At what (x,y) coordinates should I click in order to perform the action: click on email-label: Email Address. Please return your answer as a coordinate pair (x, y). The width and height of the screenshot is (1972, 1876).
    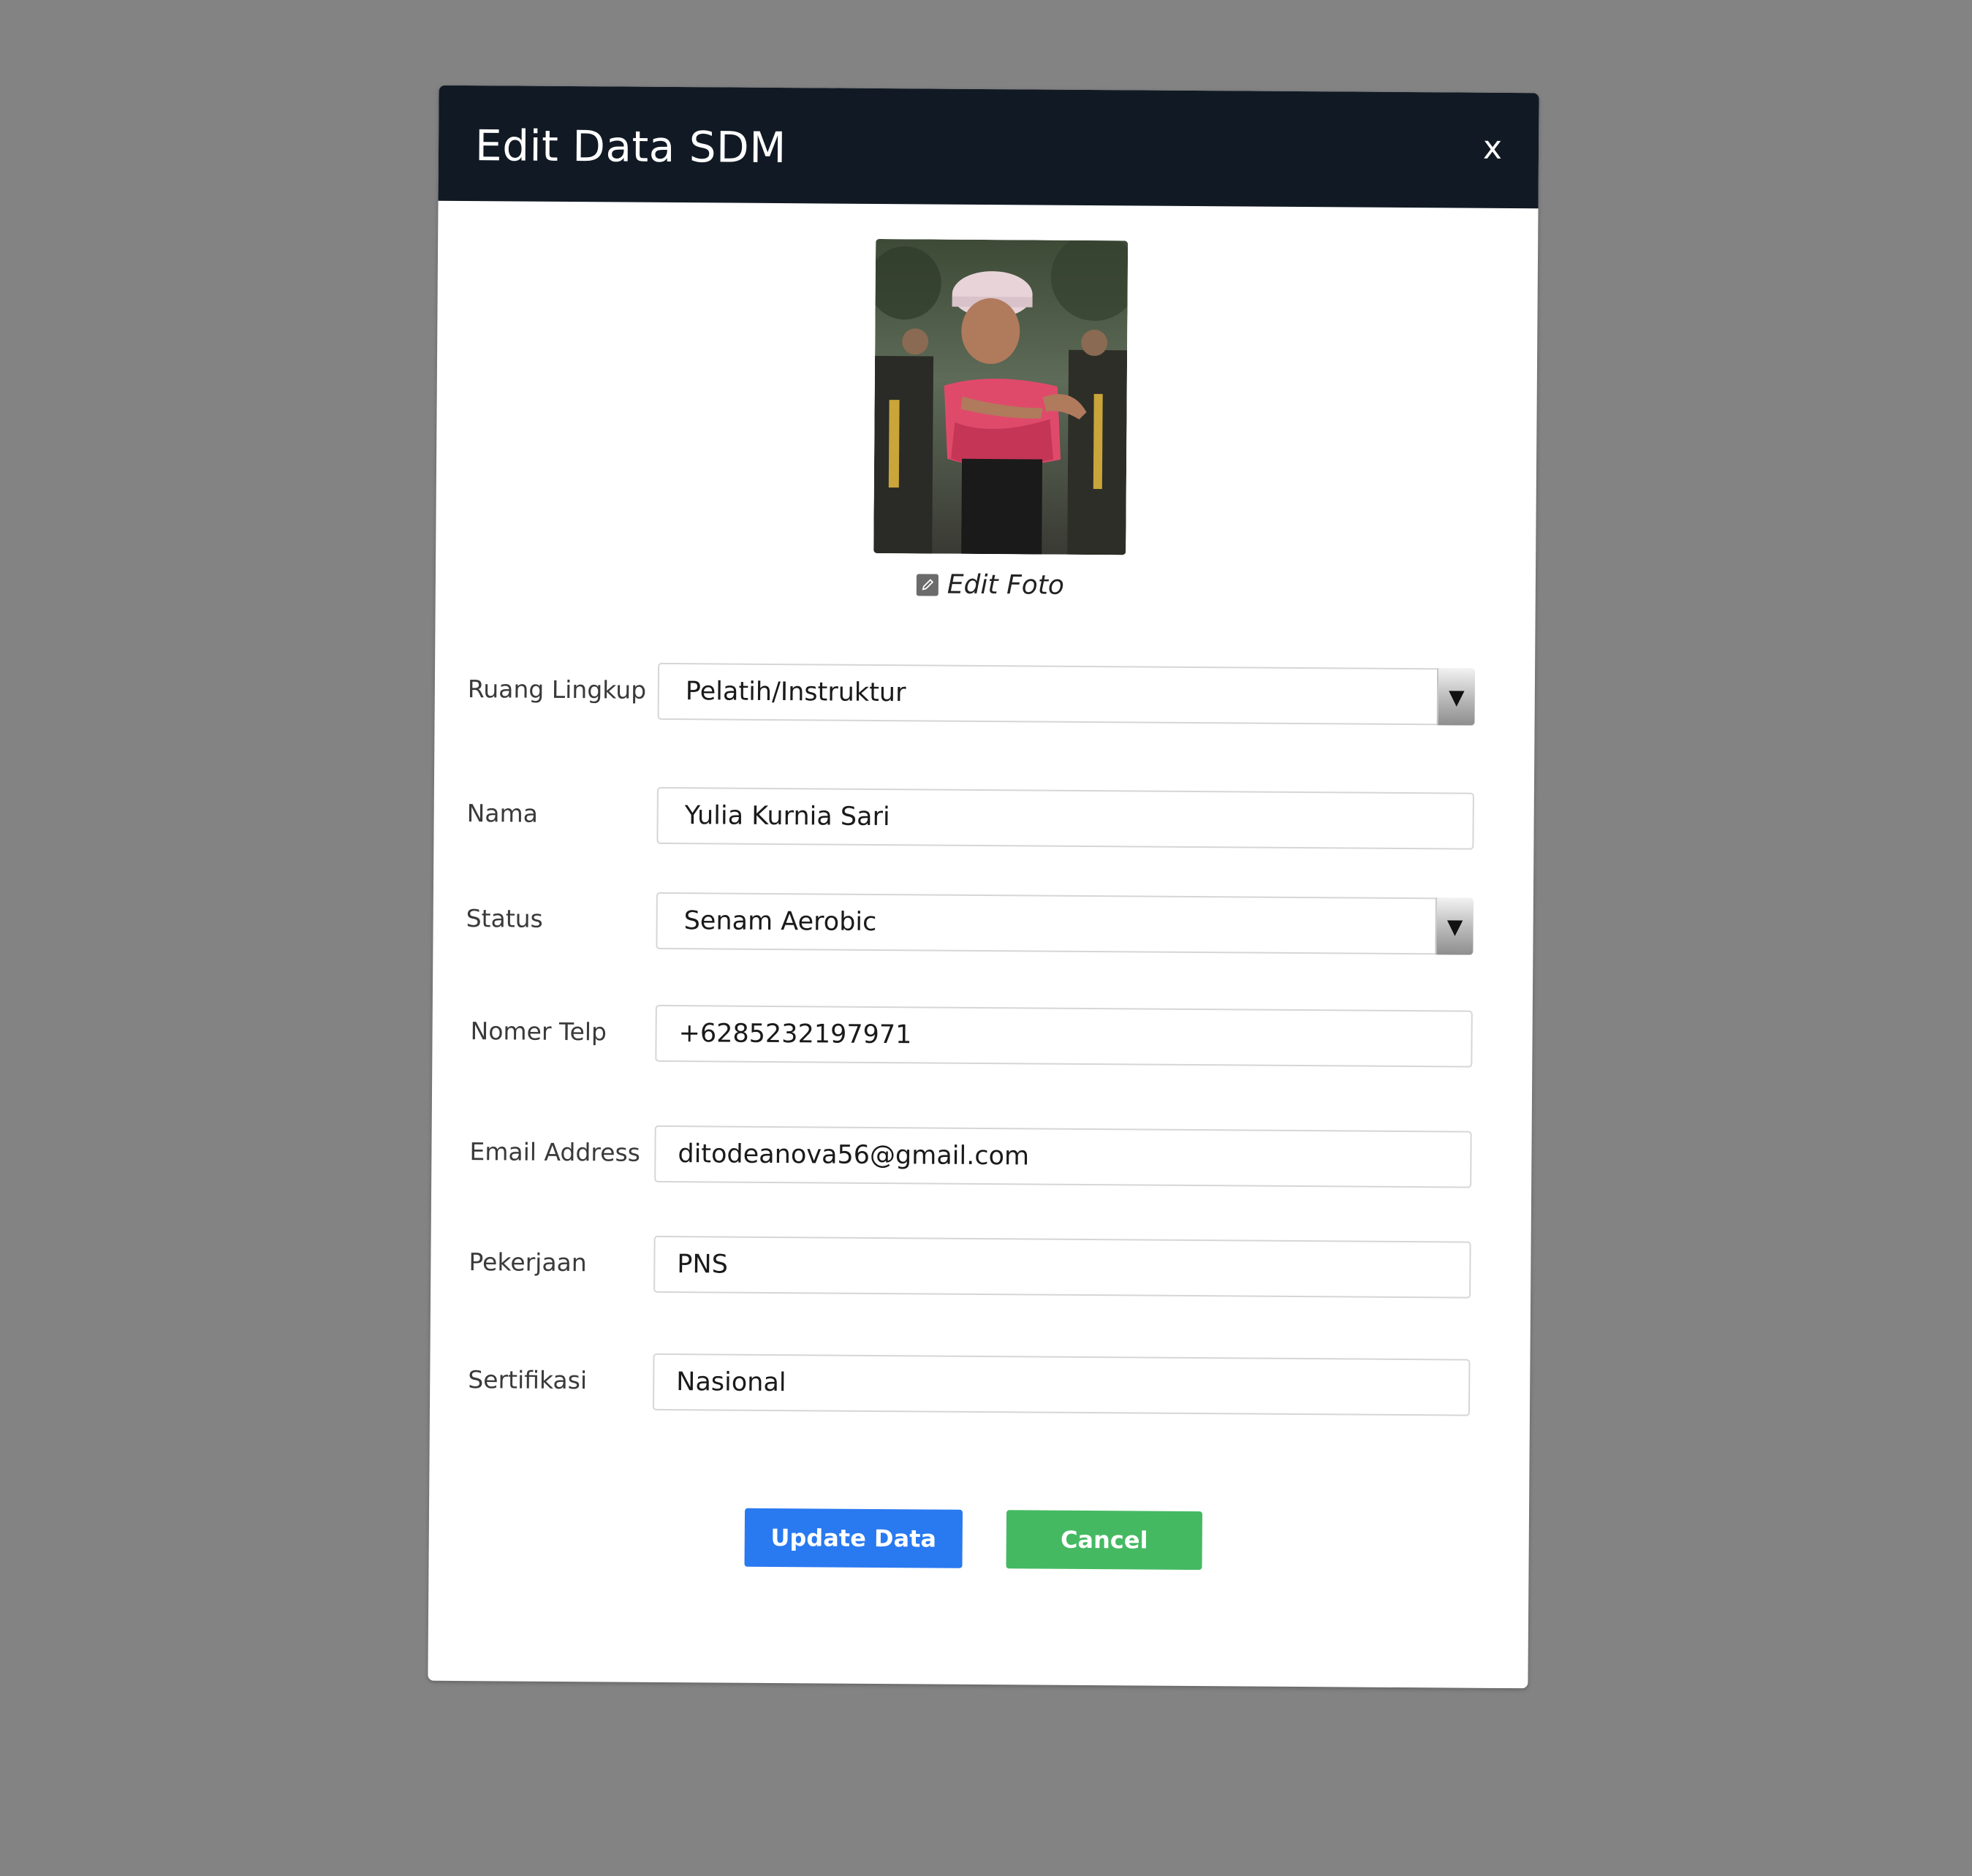
    Looking at the image, I should click on (555, 1152).